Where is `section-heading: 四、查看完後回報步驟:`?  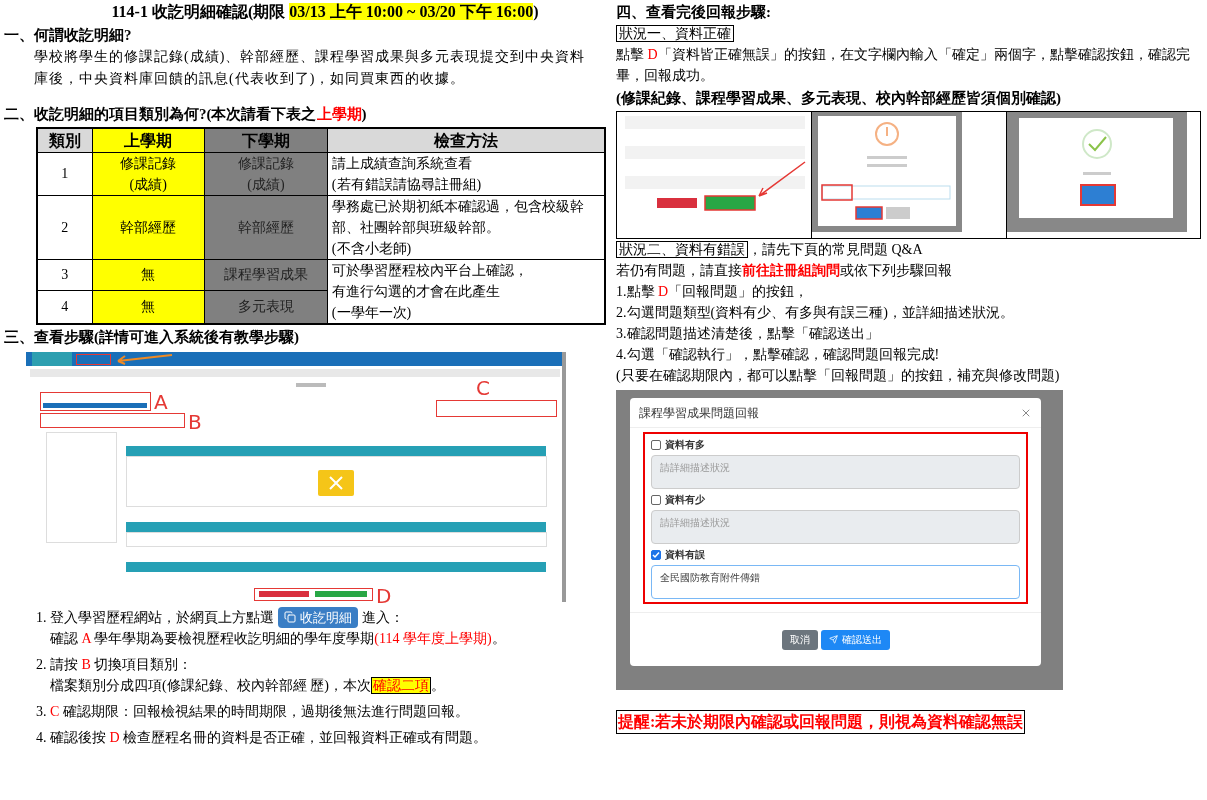
section-heading: 四、查看完後回報步驟: is located at coordinates (693, 12).